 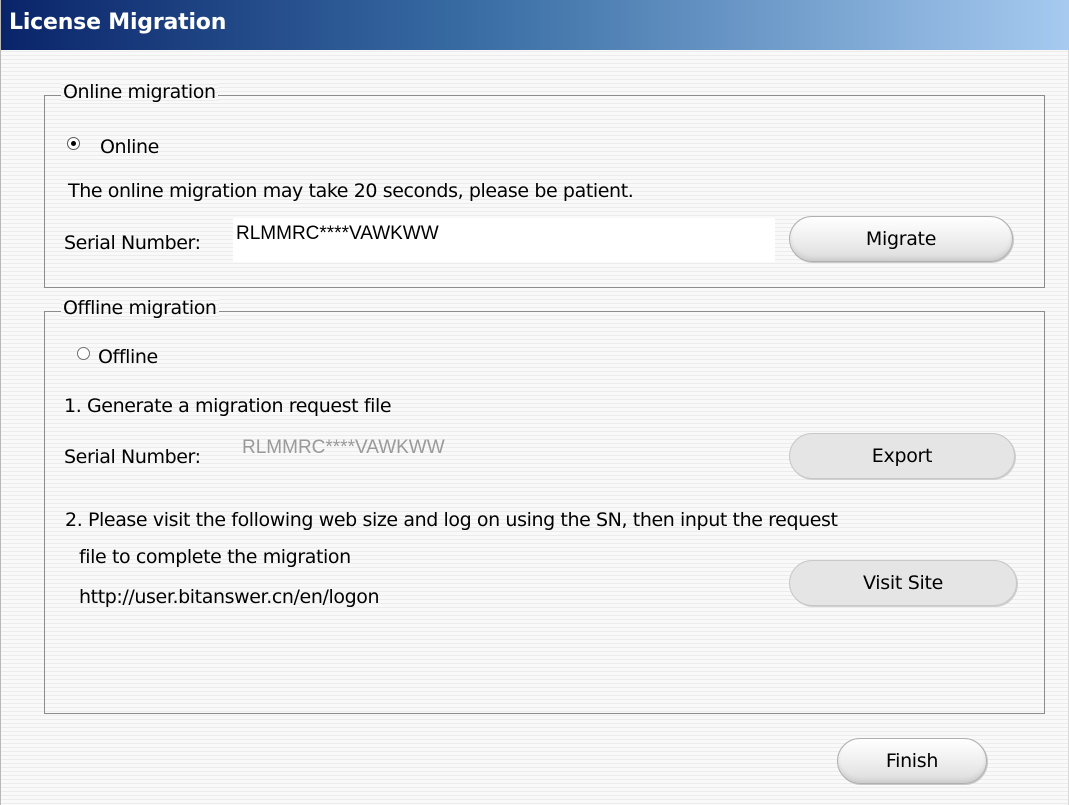 I want to click on finish-button: Finish, so click(x=912, y=761).